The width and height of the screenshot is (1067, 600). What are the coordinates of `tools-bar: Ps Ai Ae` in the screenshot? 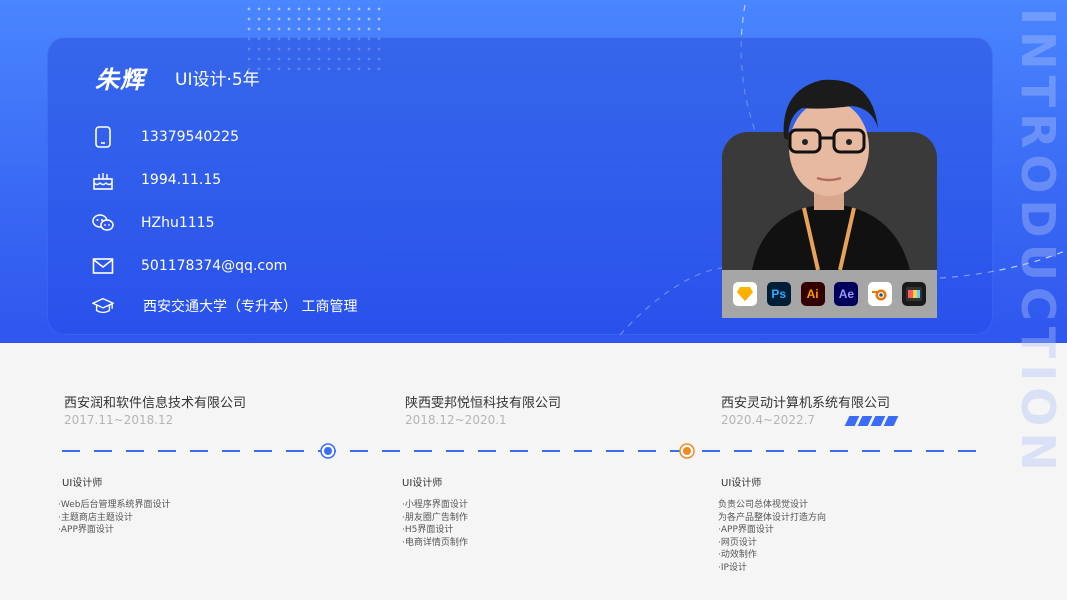 It's located at (829, 294).